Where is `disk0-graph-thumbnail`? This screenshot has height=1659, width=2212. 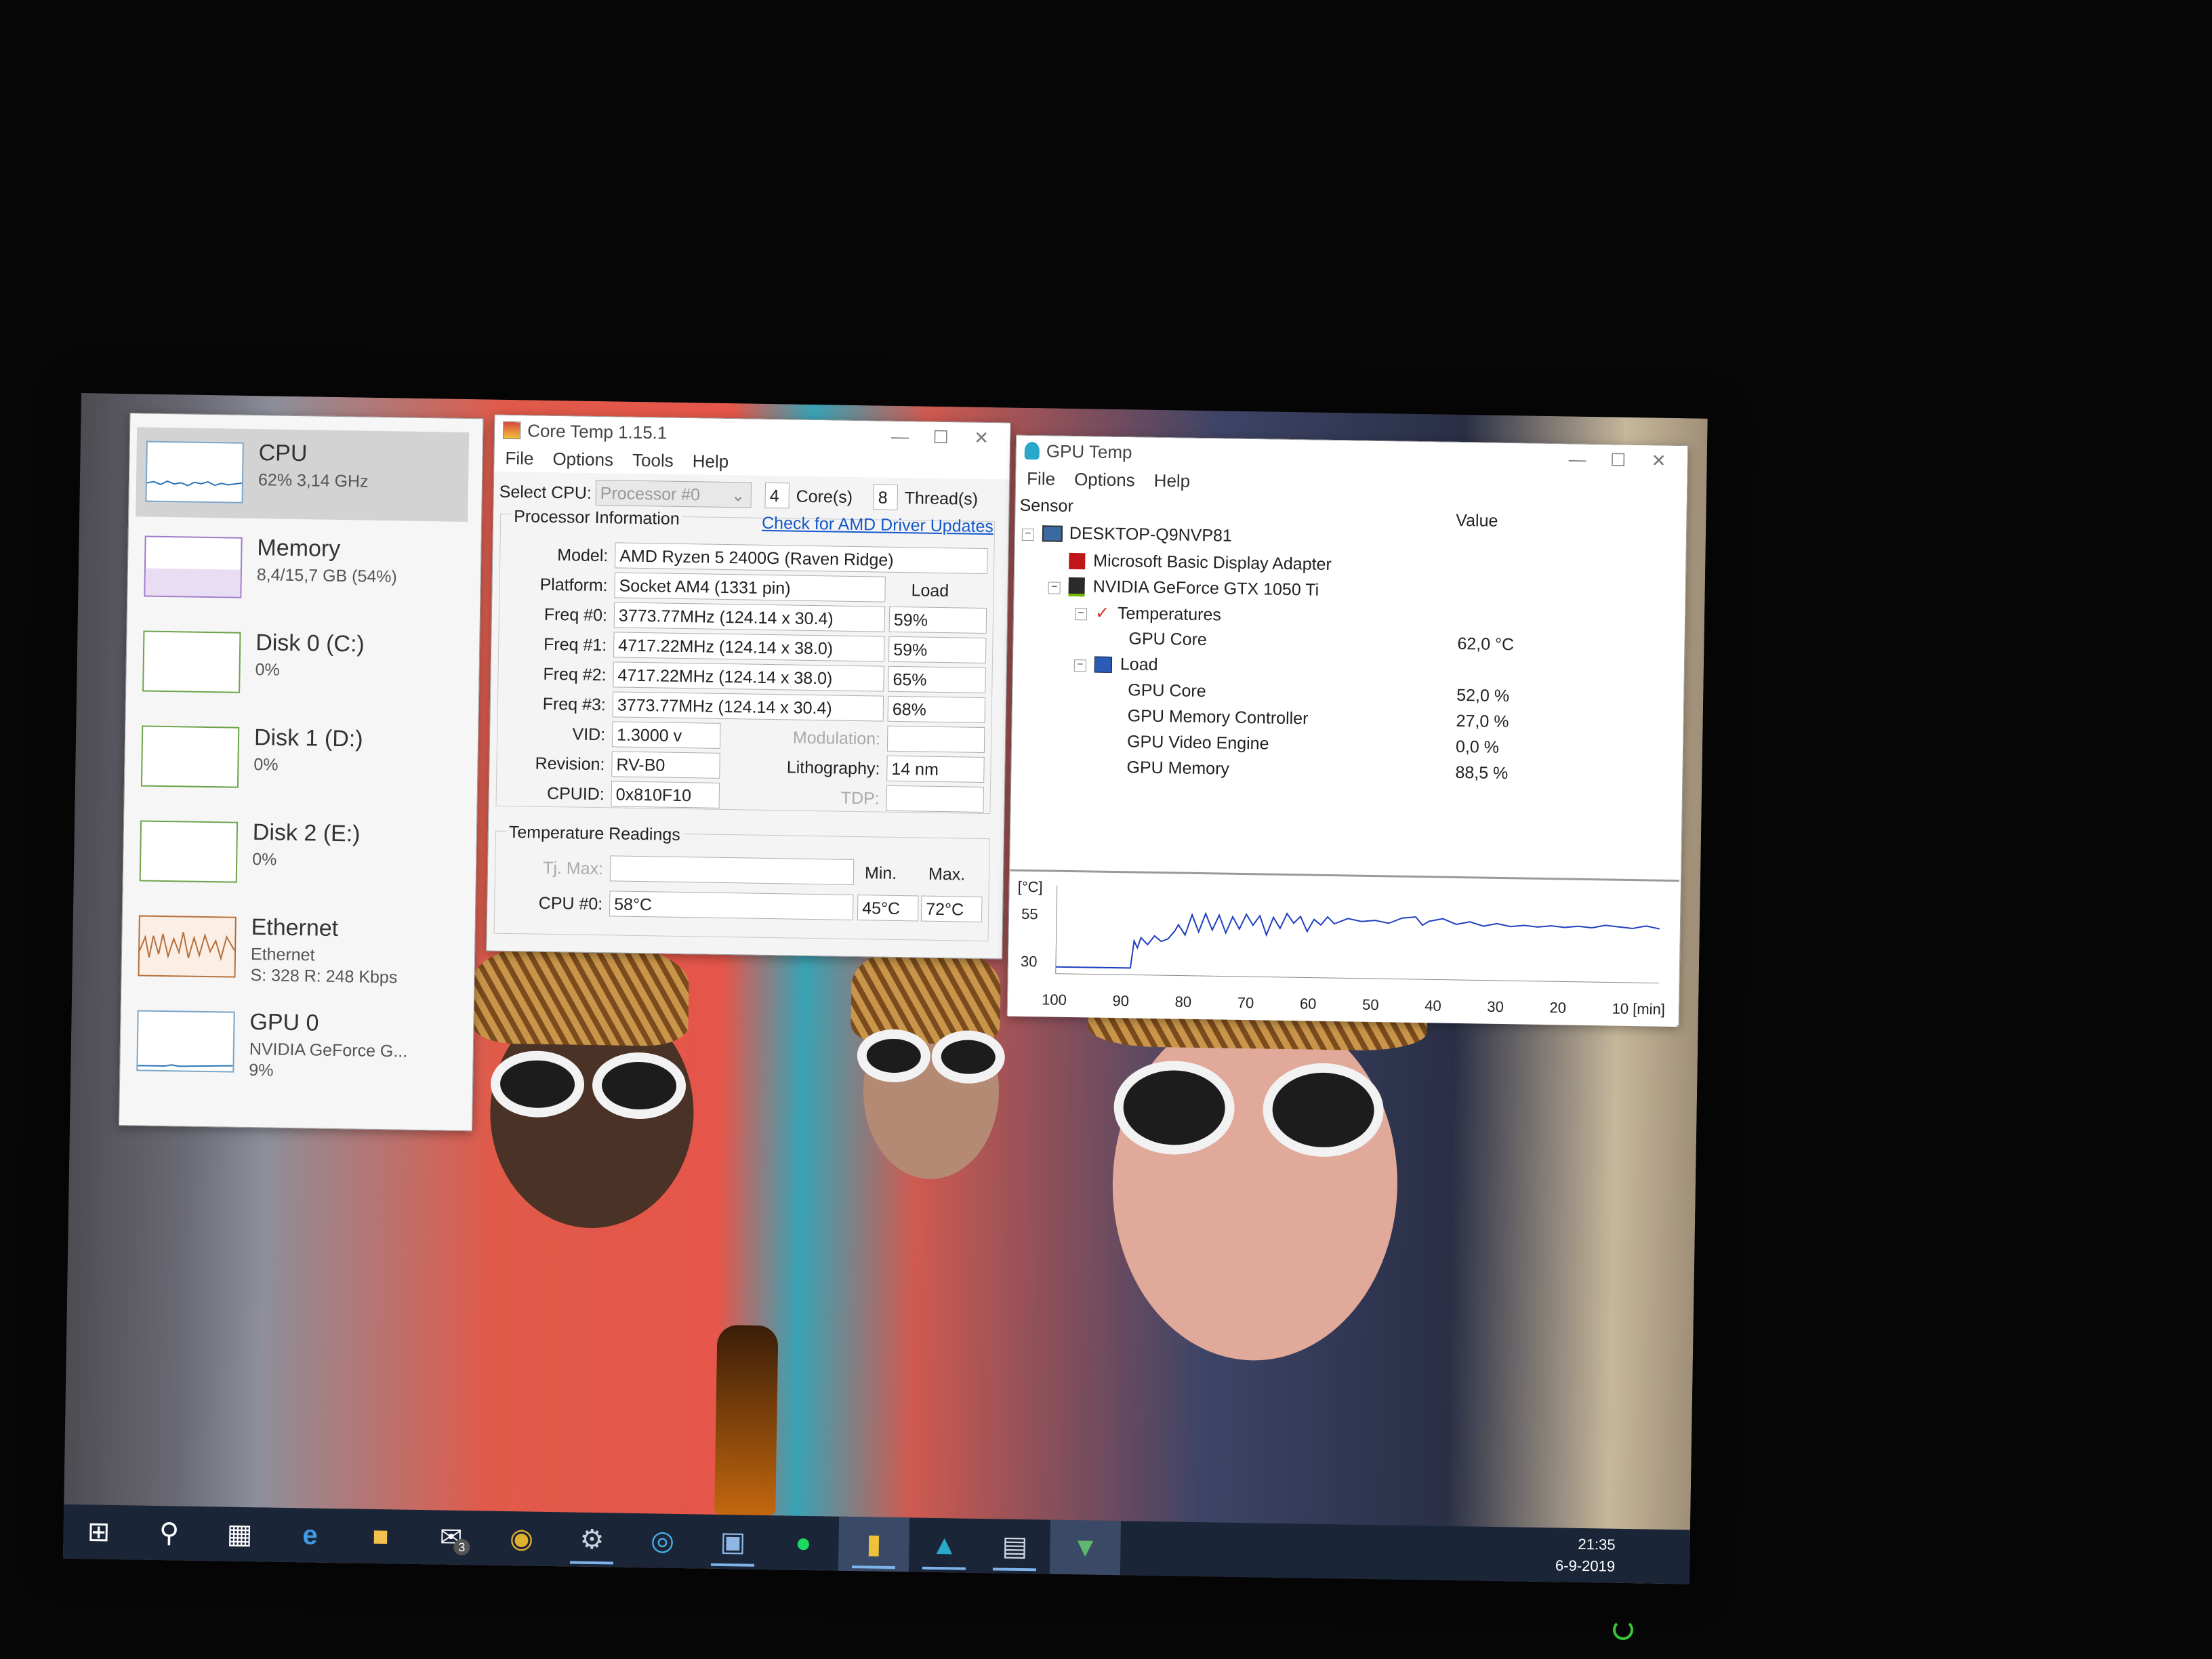
disk0-graph-thumbnail is located at coordinates (191, 662).